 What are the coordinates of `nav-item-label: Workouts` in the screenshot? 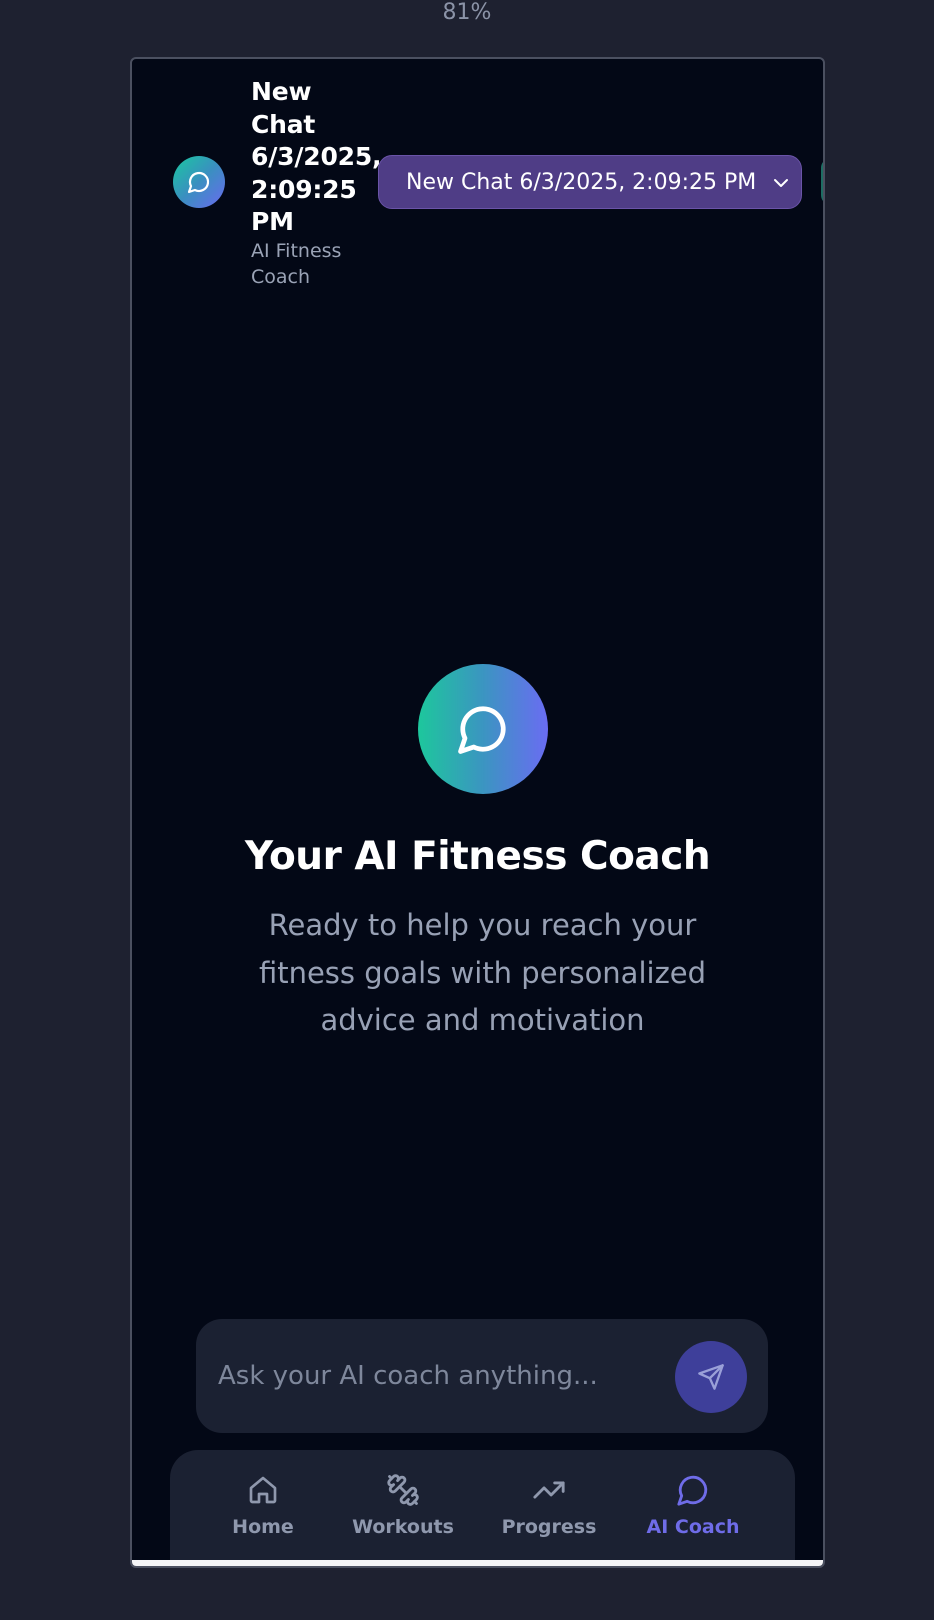 It's located at (403, 1527).